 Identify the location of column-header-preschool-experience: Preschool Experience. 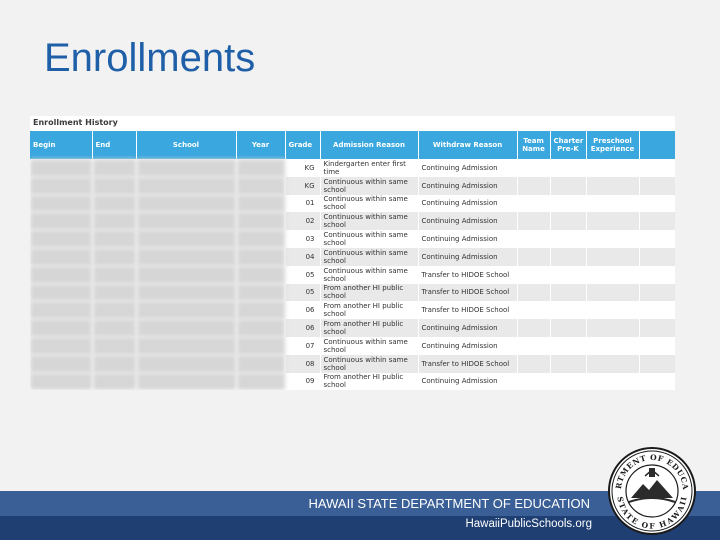
(613, 145).